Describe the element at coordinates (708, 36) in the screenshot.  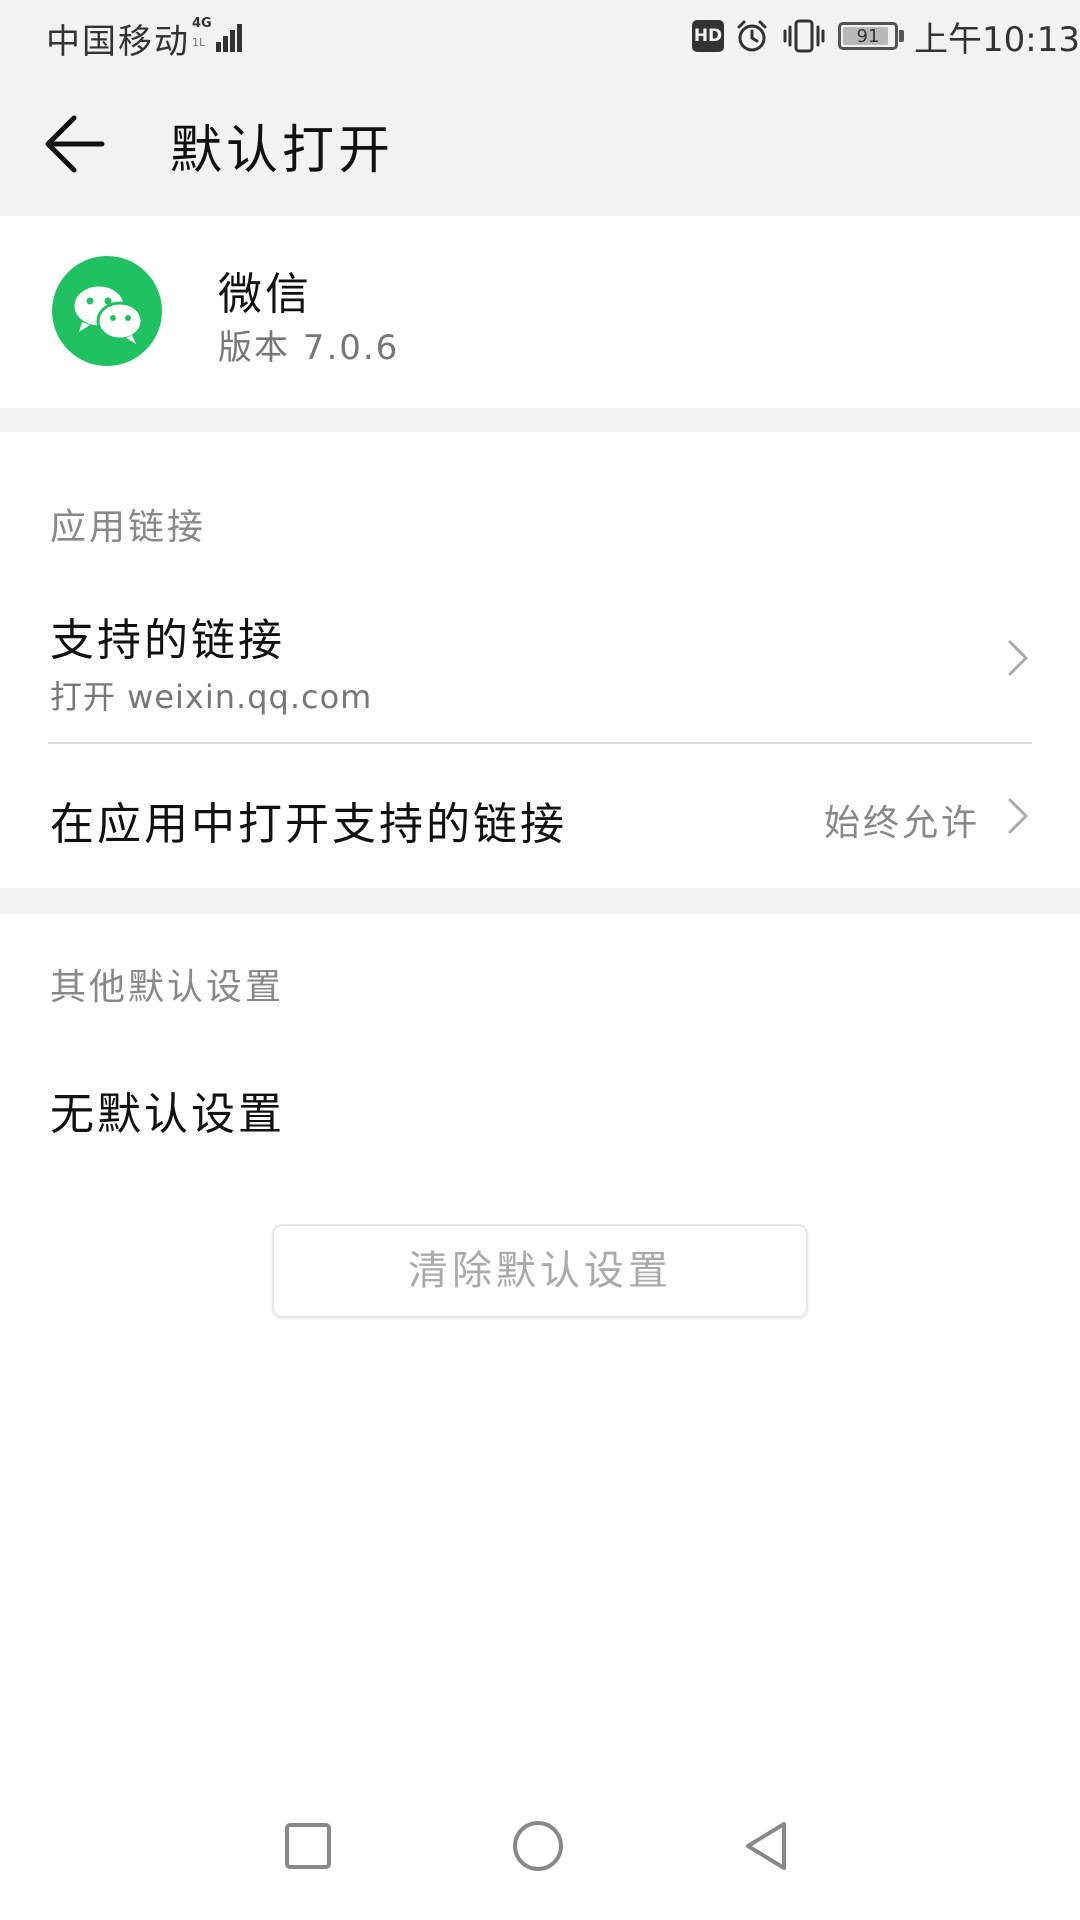
I see `hd-badge: HD` at that location.